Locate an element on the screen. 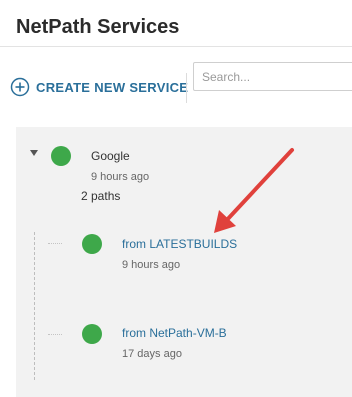 The image size is (352, 397). plus-circle-icon is located at coordinates (20, 87).